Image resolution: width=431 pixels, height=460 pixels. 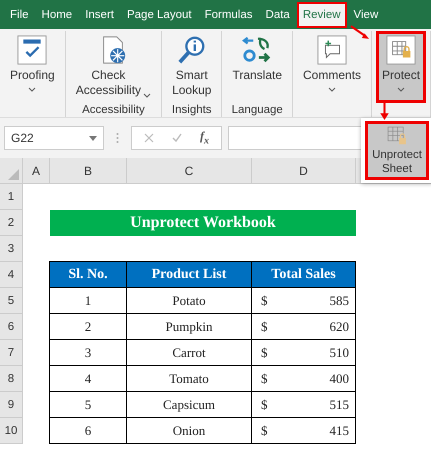 I want to click on insert-function-button: f$_{x}$, so click(x=204, y=138).